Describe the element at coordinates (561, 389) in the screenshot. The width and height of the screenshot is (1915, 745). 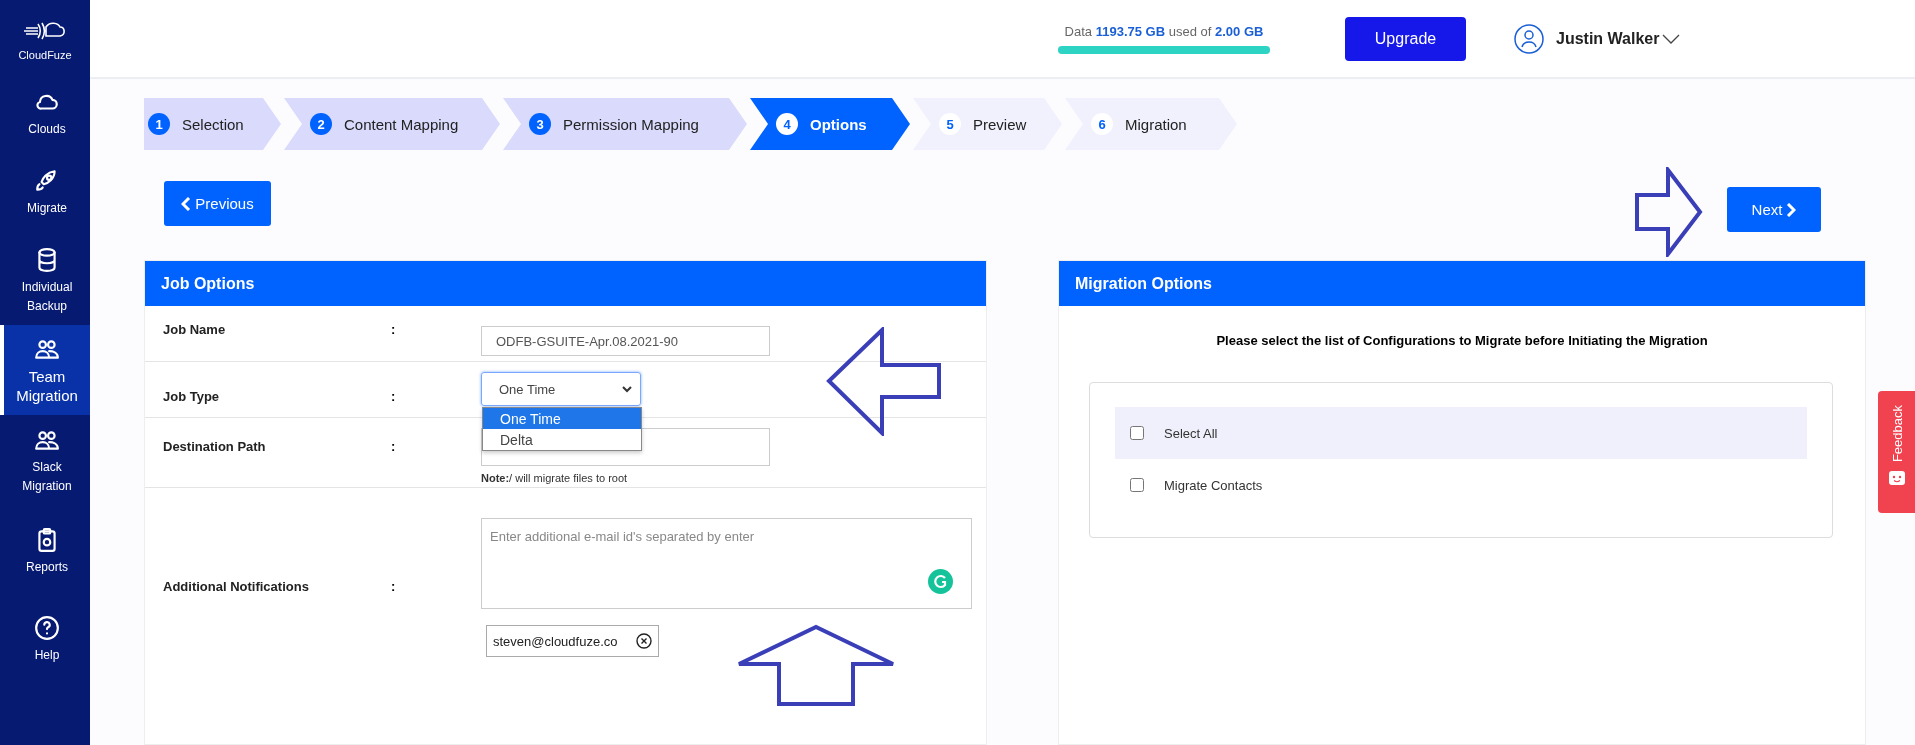
I see `job-type-select: One Time` at that location.